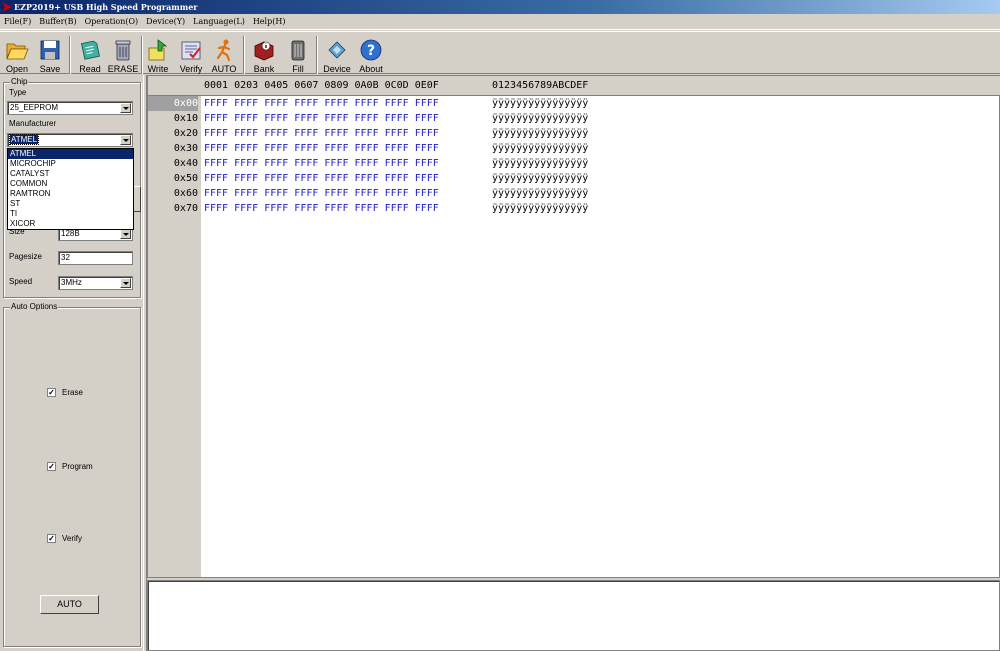  What do you see at coordinates (25, 256) in the screenshot?
I see `pagesize-label: Pagesize` at bounding box center [25, 256].